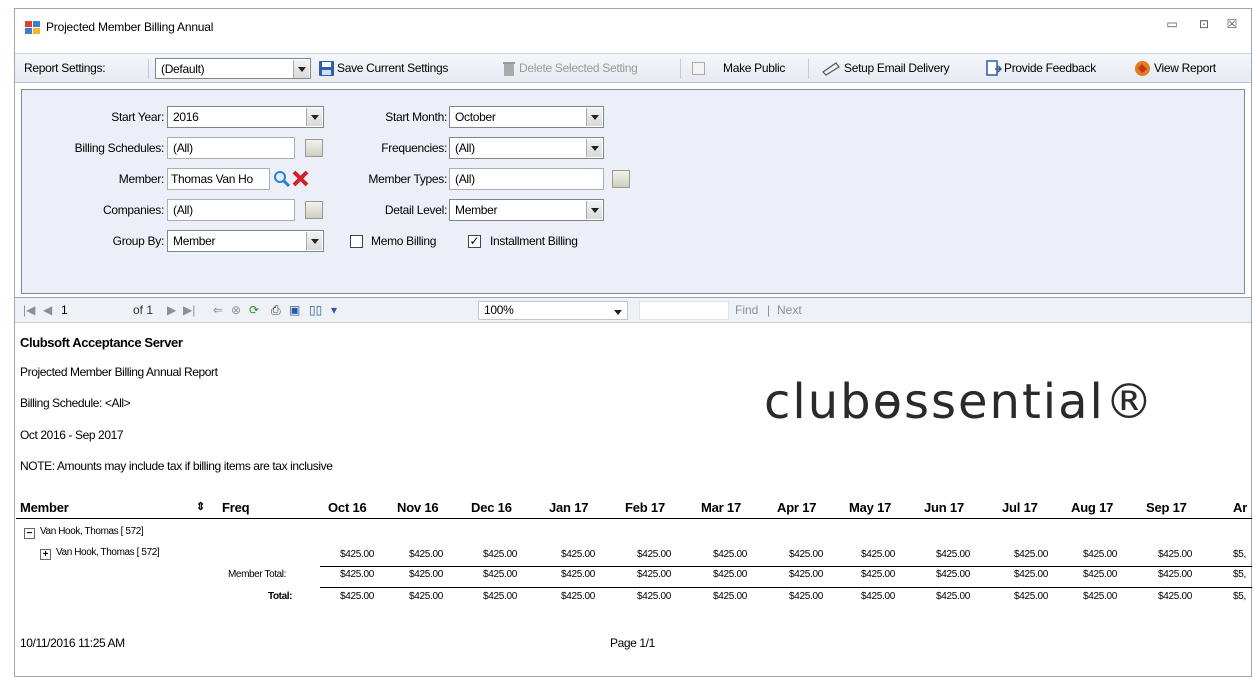 The height and width of the screenshot is (677, 1255). I want to click on member-row-label: Van Hook, Thomas [ 572], so click(108, 552).